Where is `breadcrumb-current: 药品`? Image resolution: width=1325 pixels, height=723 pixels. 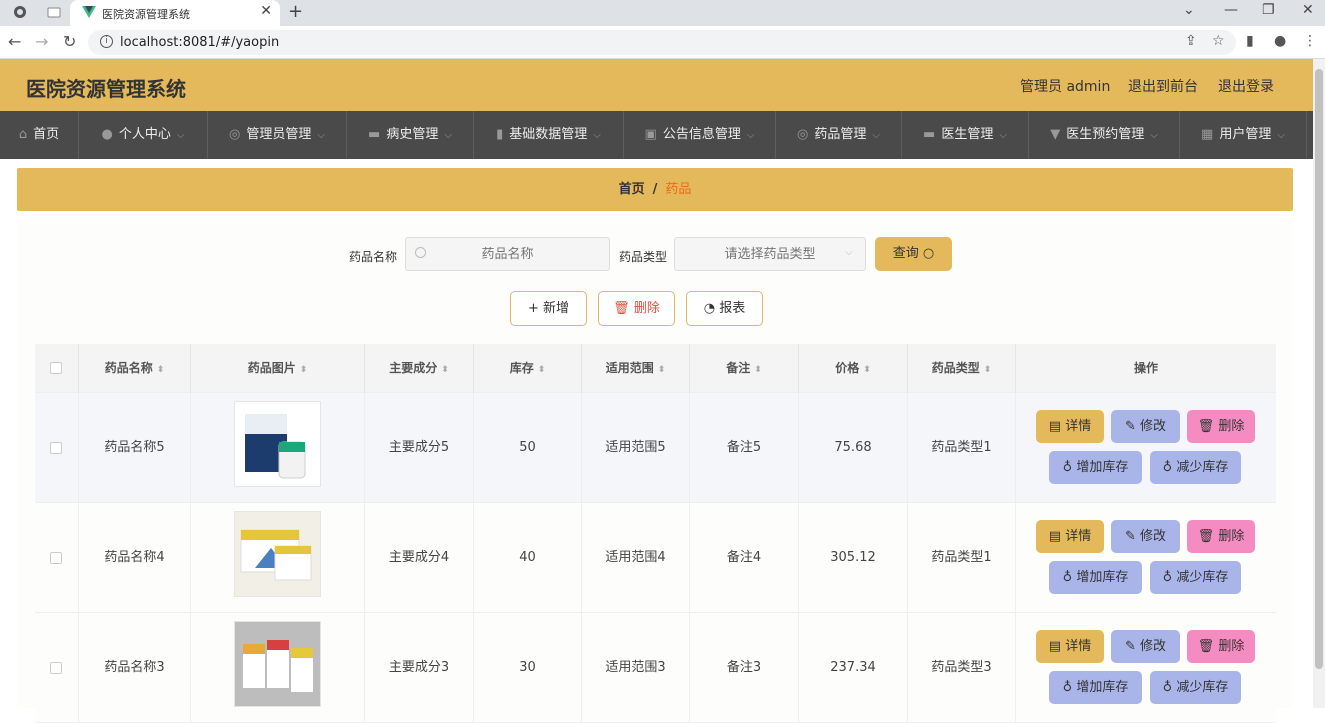
breadcrumb-current: 药品 is located at coordinates (678, 189).